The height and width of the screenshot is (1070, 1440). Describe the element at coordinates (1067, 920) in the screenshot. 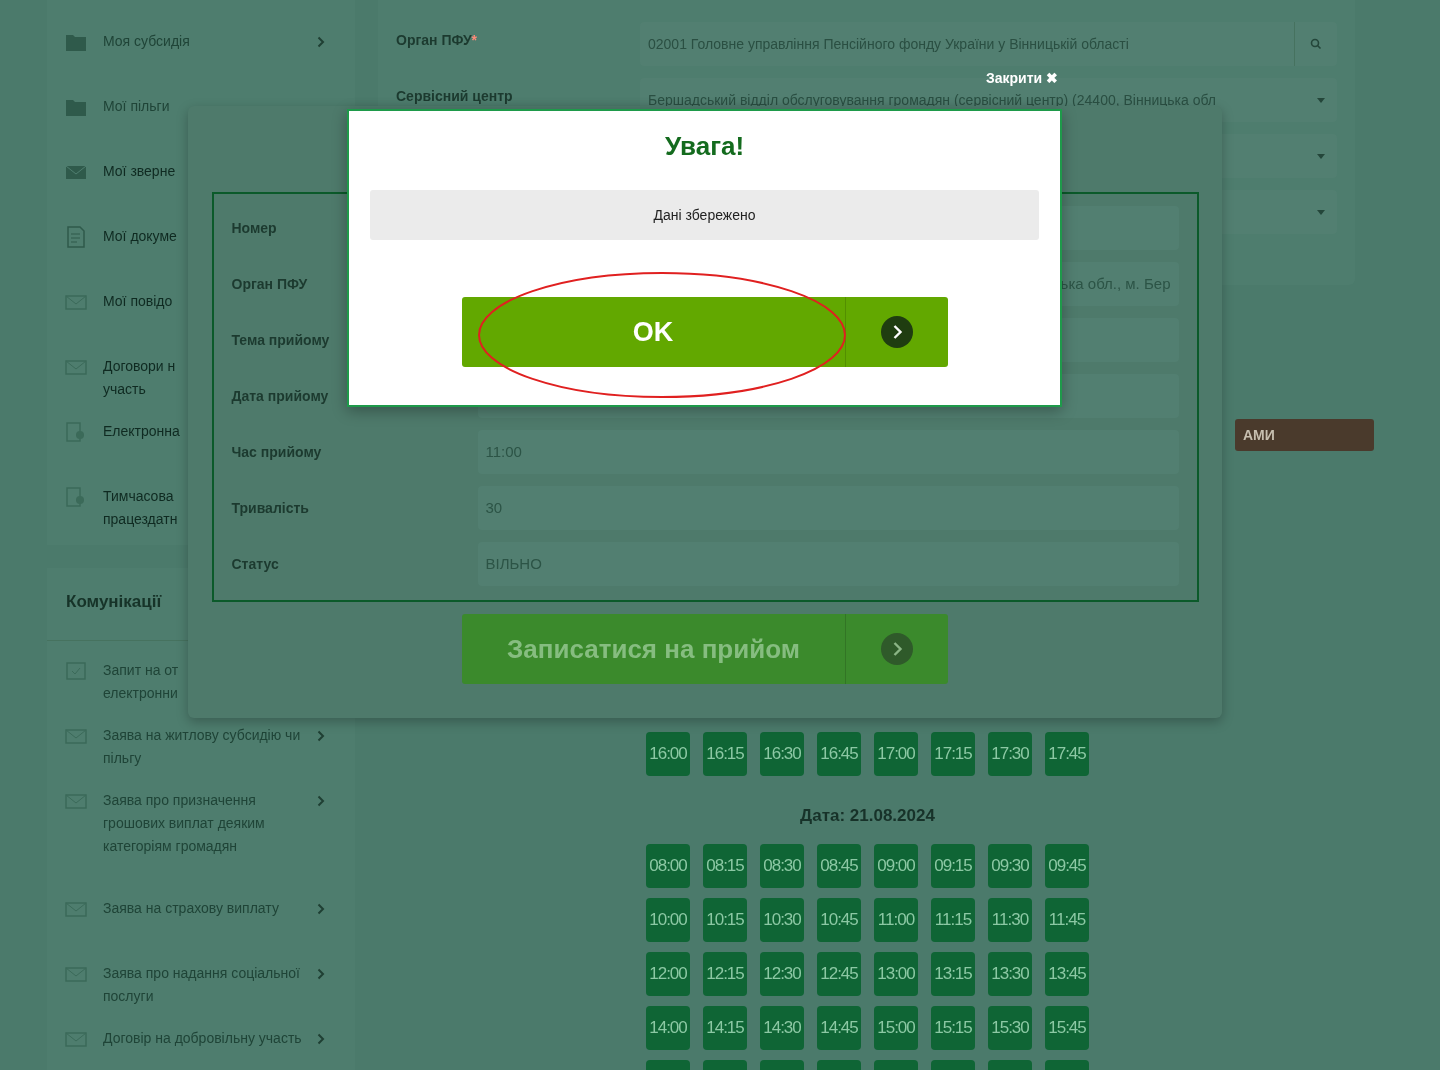

I see `time-slot-button: 11:45` at that location.